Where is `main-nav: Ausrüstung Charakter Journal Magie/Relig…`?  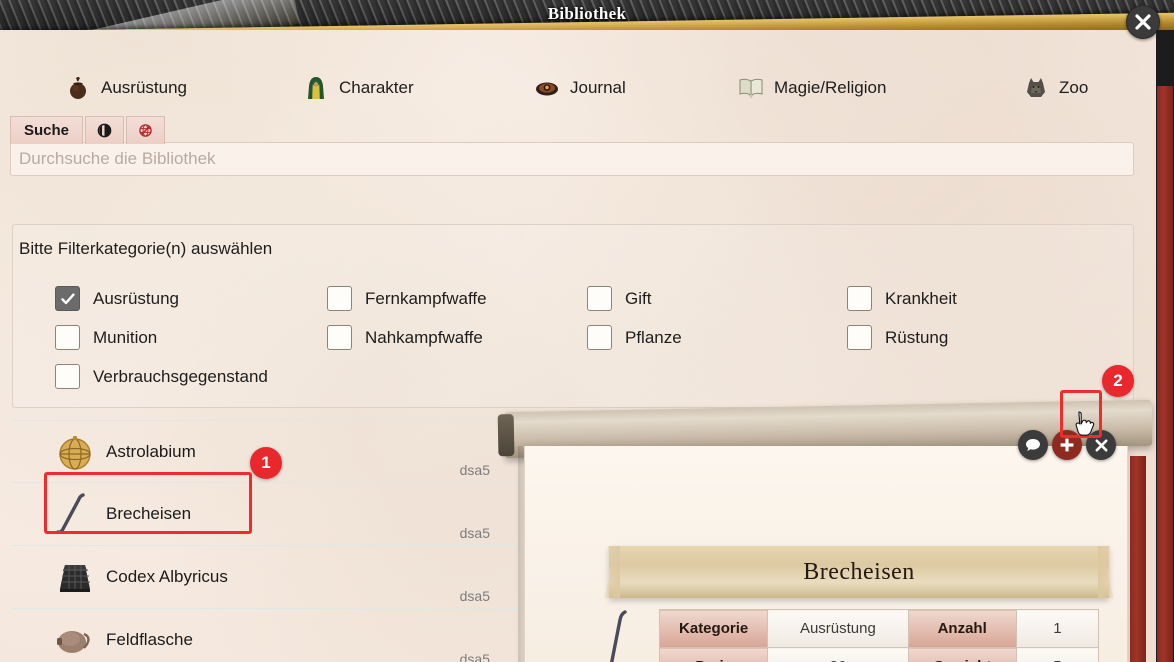 main-nav: Ausrüstung Charakter Journal Magie/Relig… is located at coordinates (569, 88).